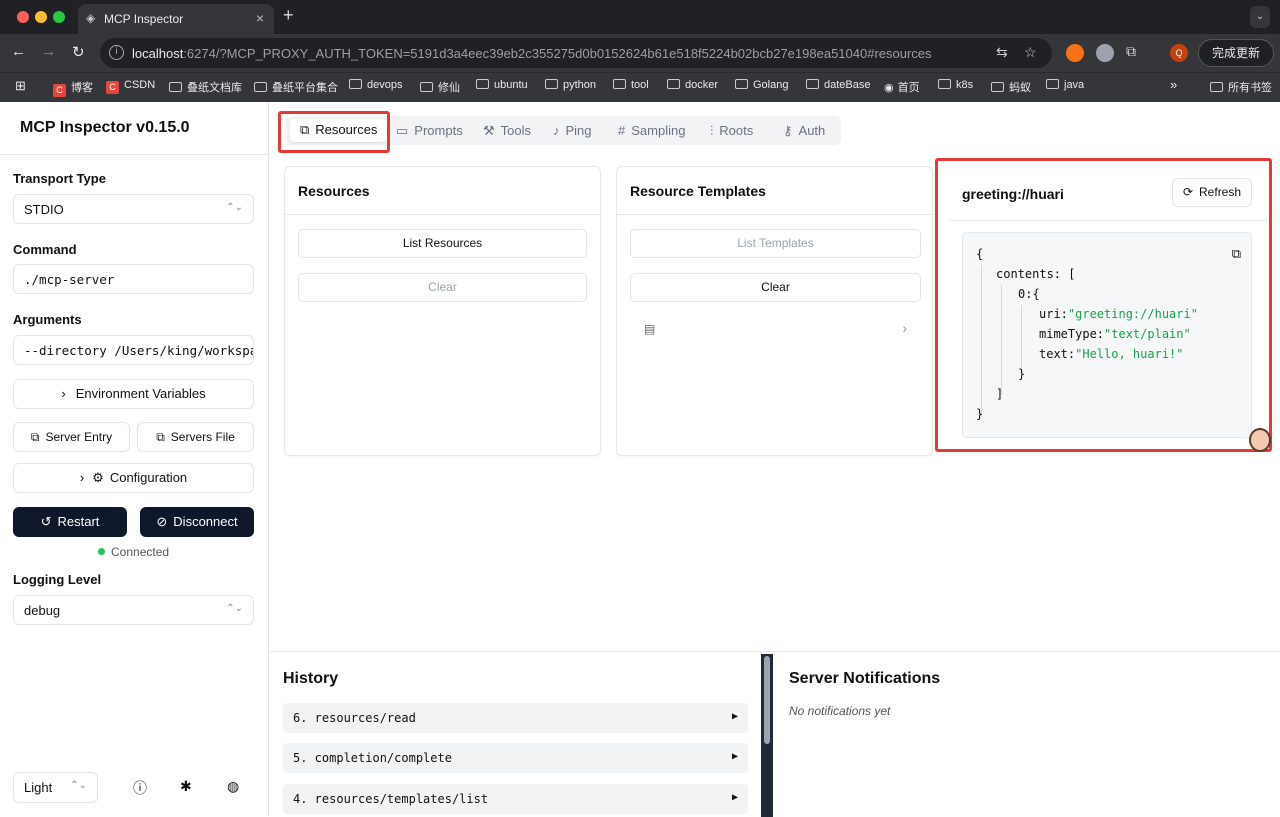 The height and width of the screenshot is (817, 1280). I want to click on logging-level-label: Logging Level, so click(57, 579).